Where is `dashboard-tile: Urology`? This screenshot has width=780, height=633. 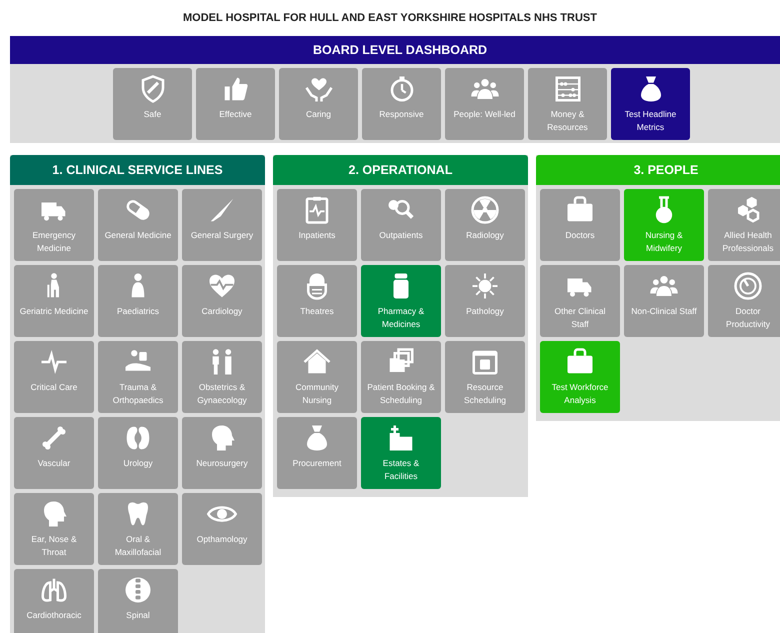
dashboard-tile: Urology is located at coordinates (138, 453).